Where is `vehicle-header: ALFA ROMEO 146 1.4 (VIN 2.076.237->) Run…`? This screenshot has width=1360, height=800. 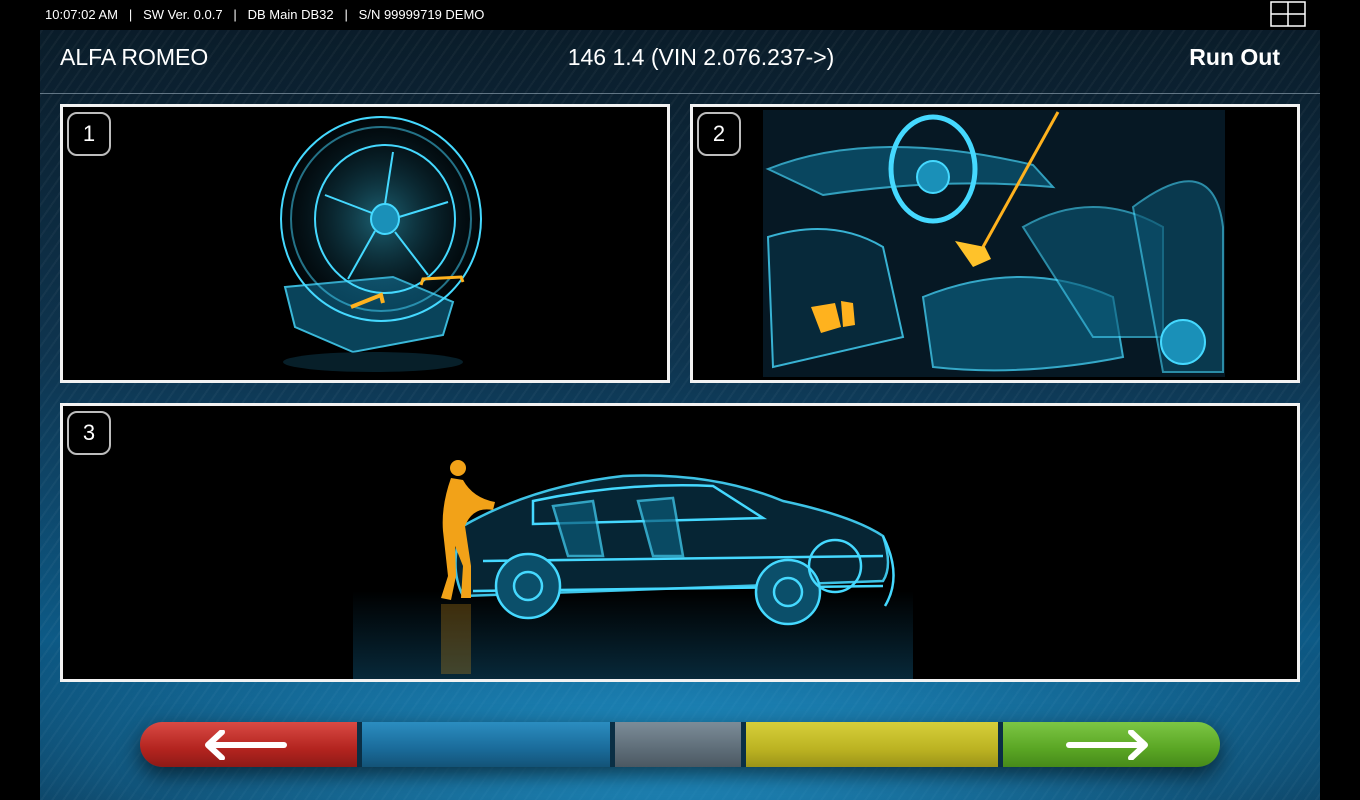 vehicle-header: ALFA ROMEO 146 1.4 (VIN 2.076.237->) Run… is located at coordinates (680, 61).